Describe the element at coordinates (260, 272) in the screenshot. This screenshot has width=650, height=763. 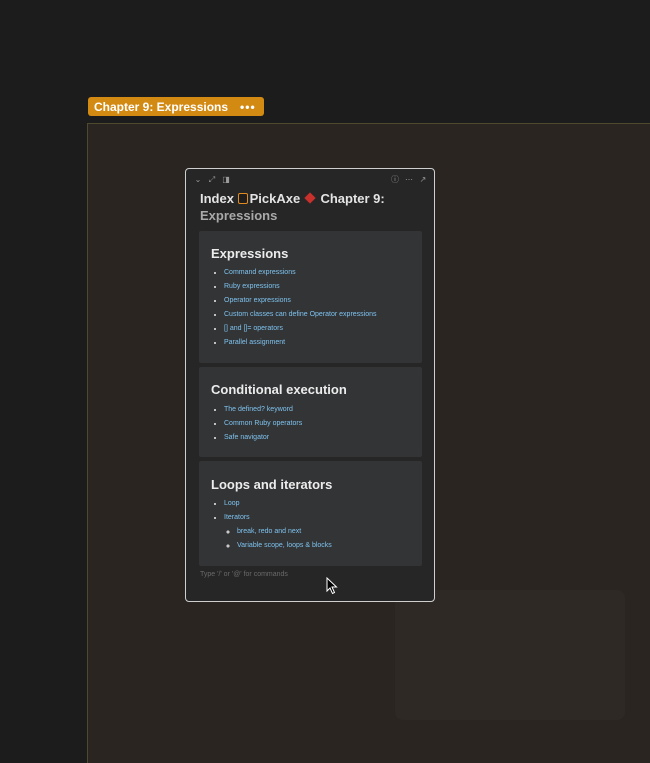
I see `link-command-expressions: Command expressions` at that location.